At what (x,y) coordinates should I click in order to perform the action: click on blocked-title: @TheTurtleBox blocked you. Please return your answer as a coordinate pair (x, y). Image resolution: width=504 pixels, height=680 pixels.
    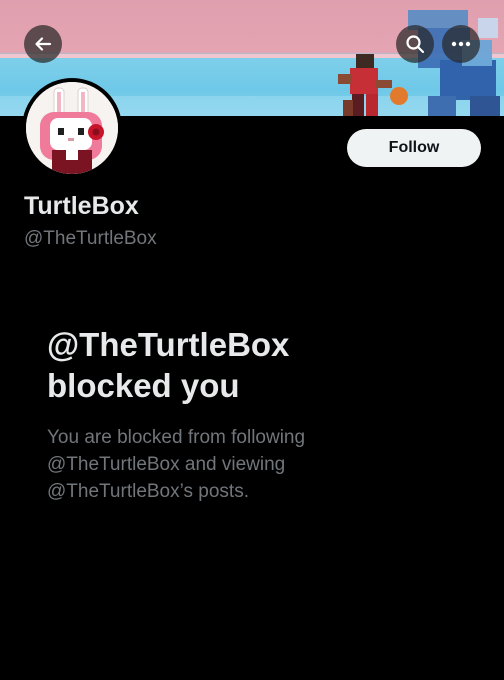
    Looking at the image, I should click on (257, 365).